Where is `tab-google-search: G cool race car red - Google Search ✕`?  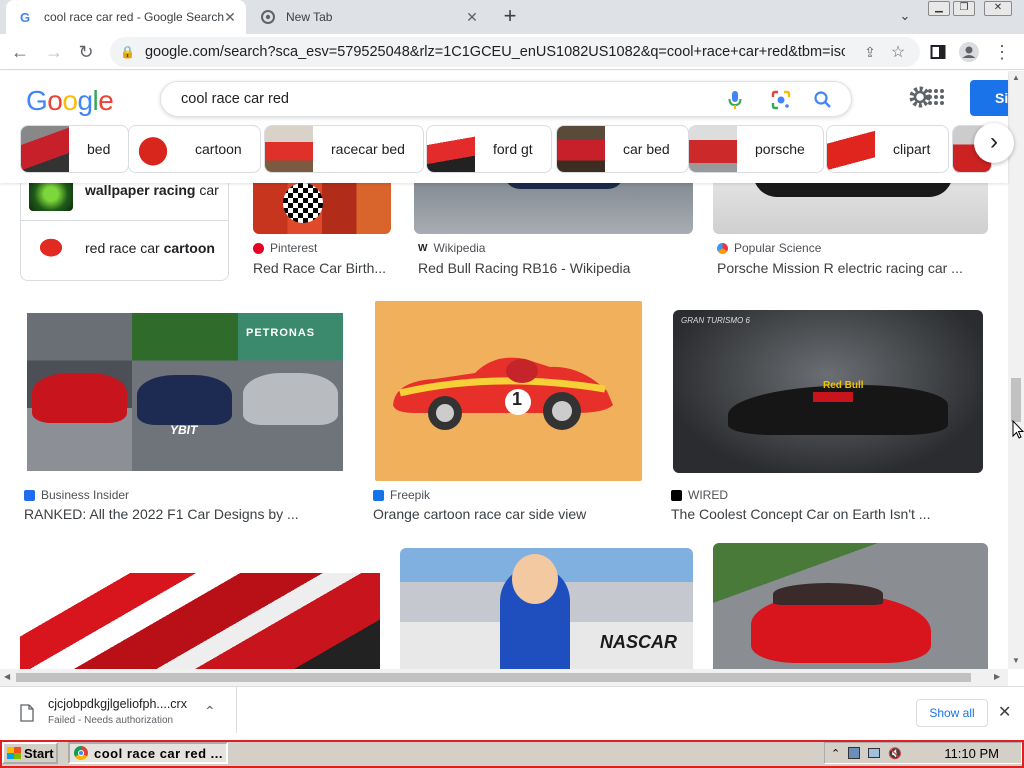 tab-google-search: G cool race car red - Google Search ✕ is located at coordinates (126, 17).